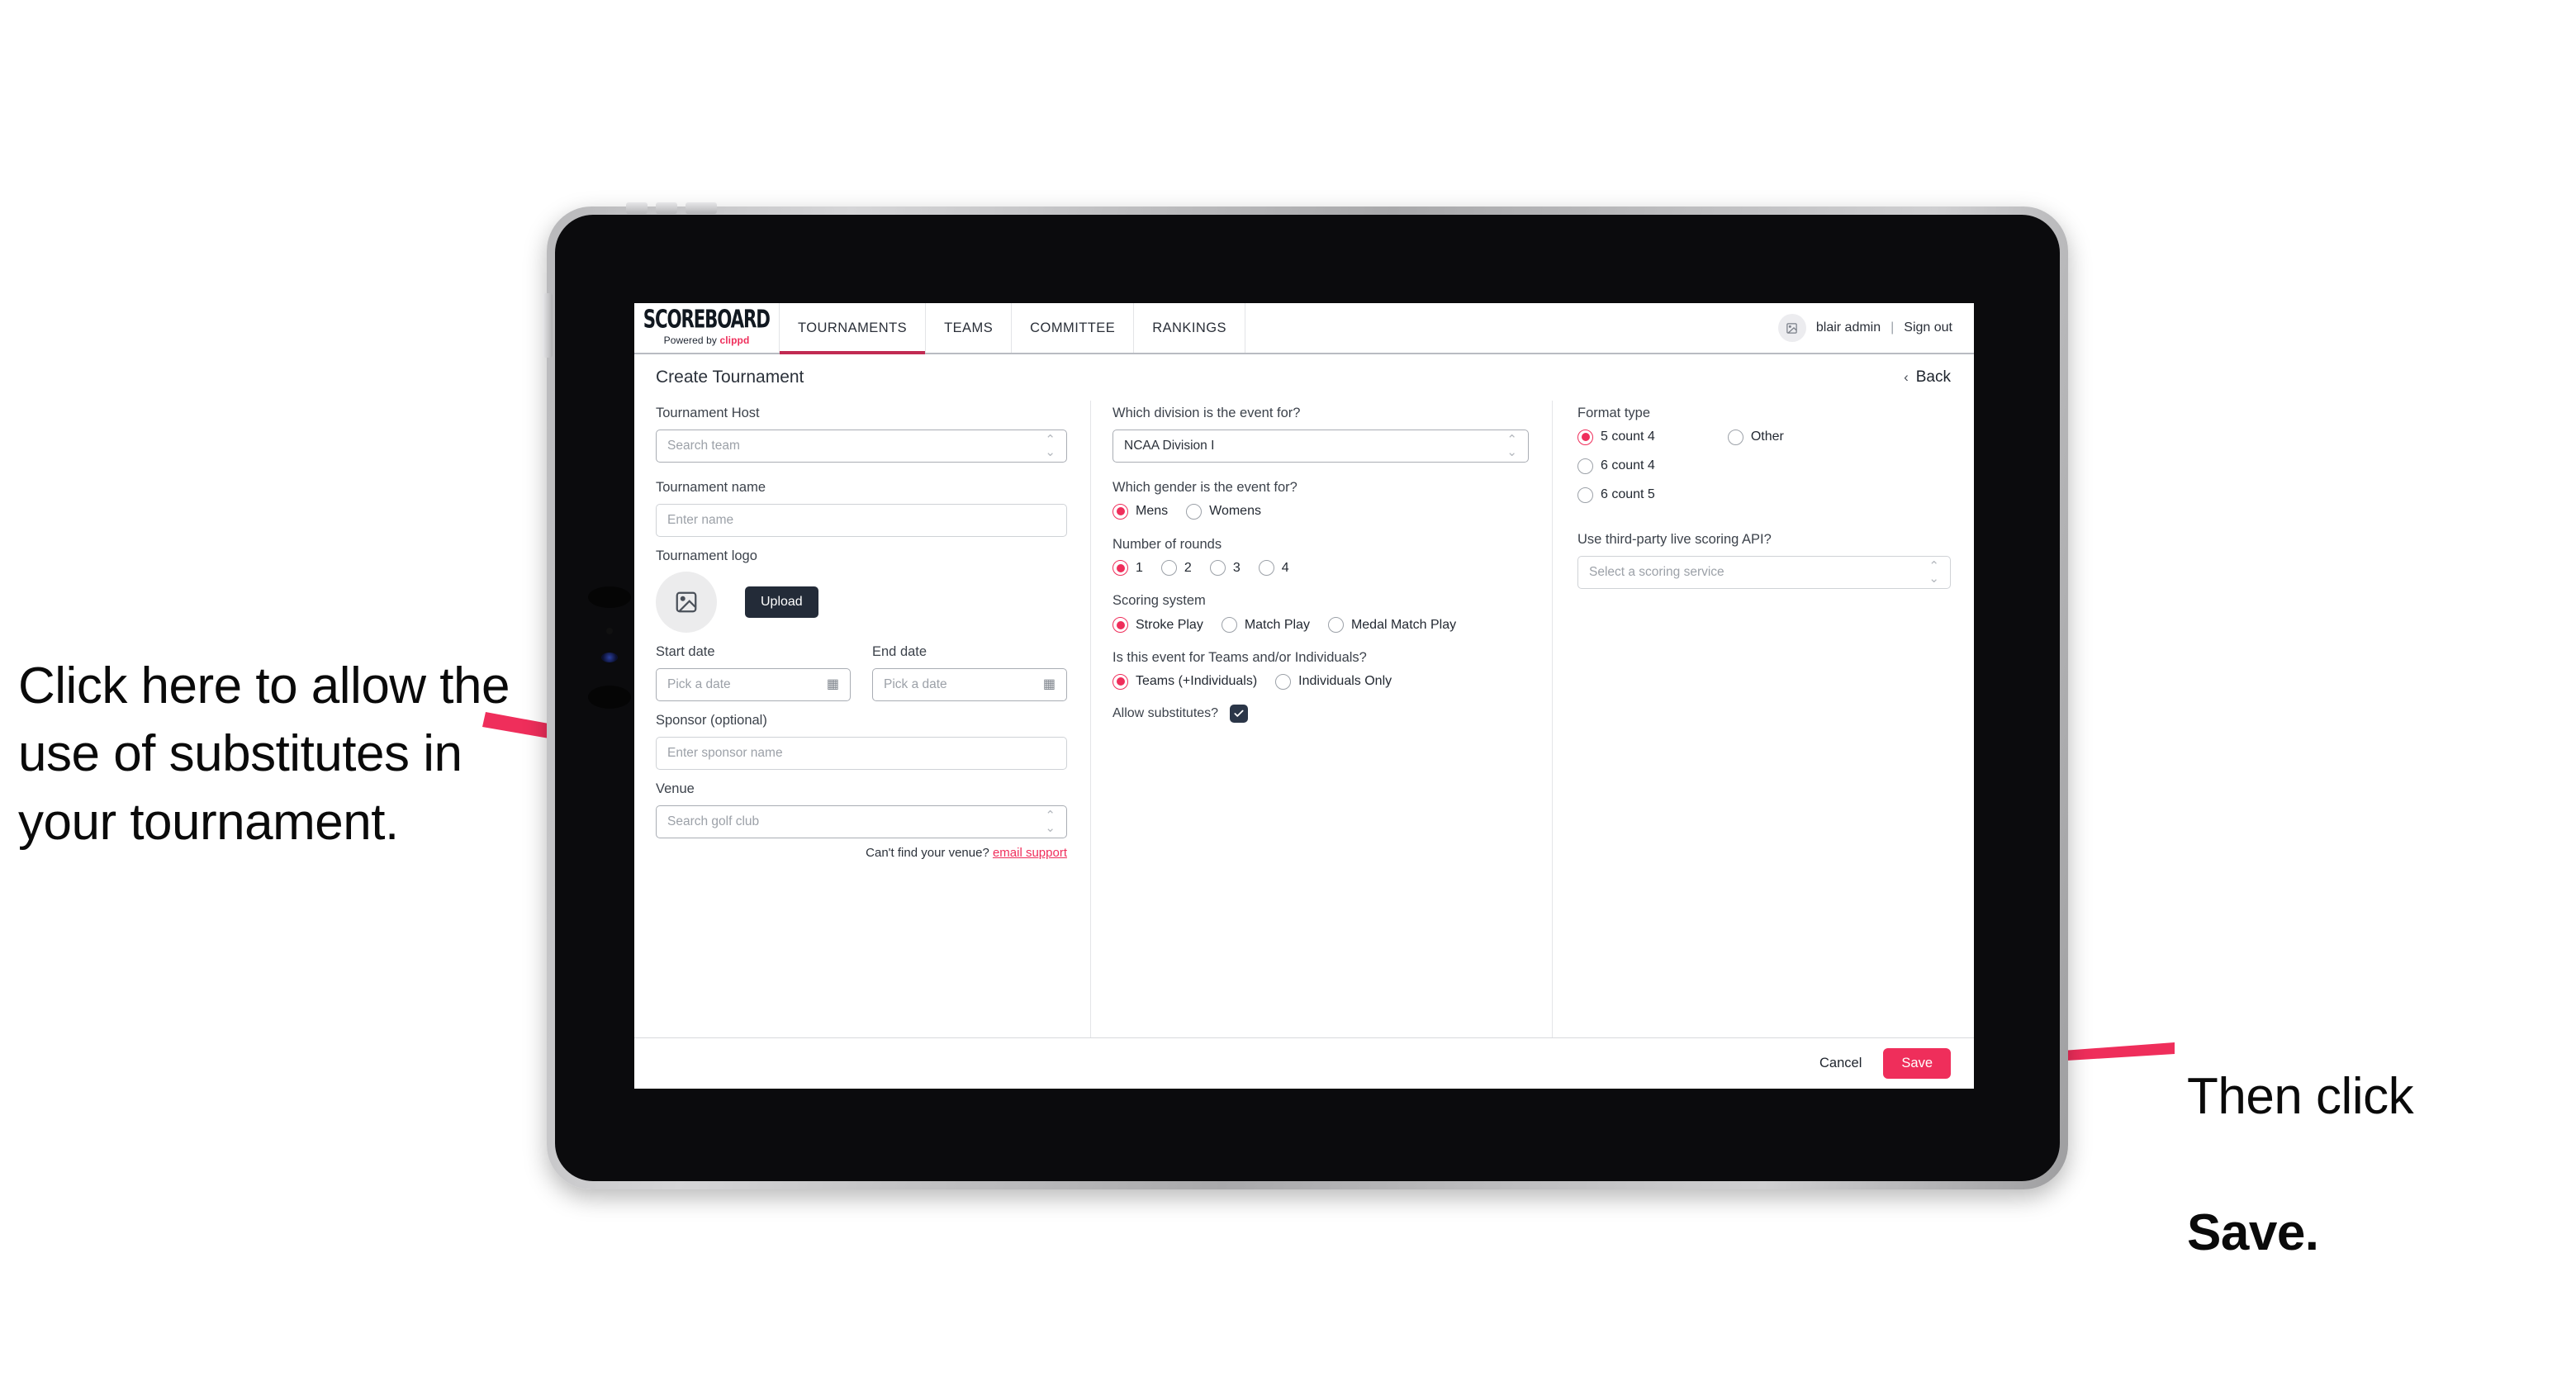  I want to click on save-button-label: Save, so click(1917, 1063).